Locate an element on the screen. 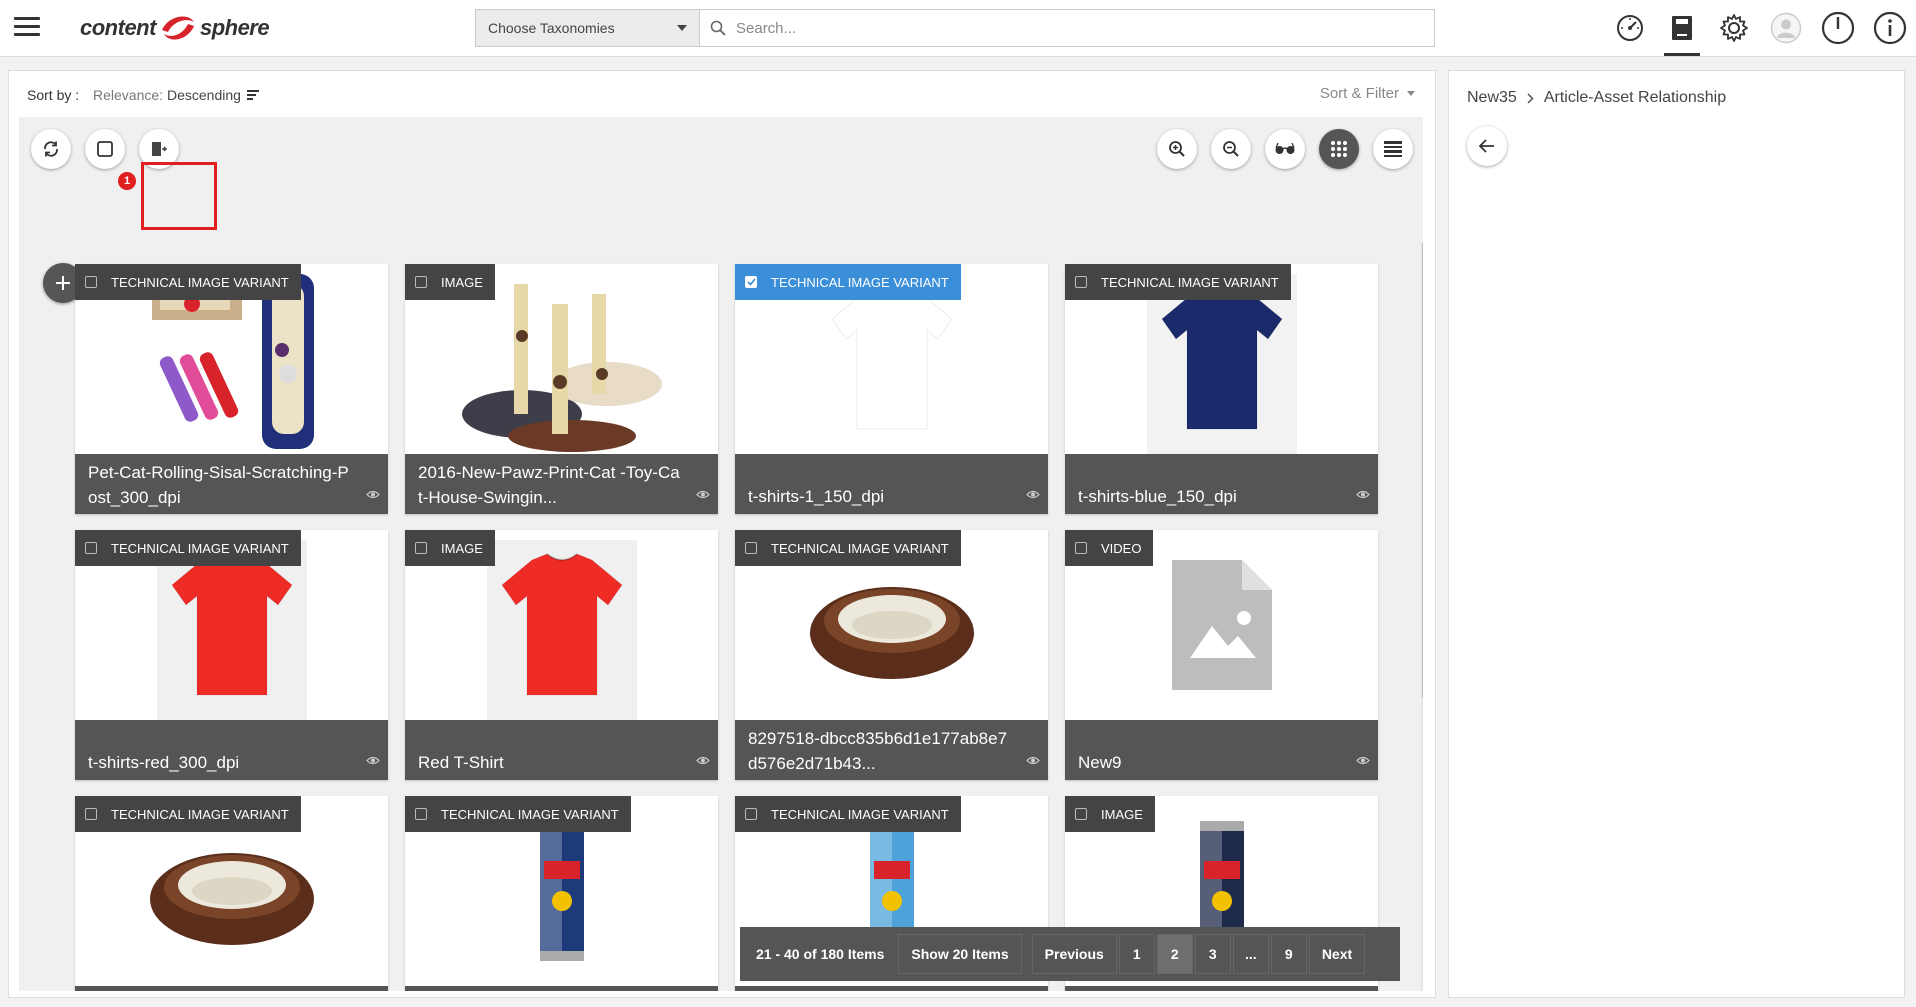  page-2-button: 2 is located at coordinates (1174, 954).